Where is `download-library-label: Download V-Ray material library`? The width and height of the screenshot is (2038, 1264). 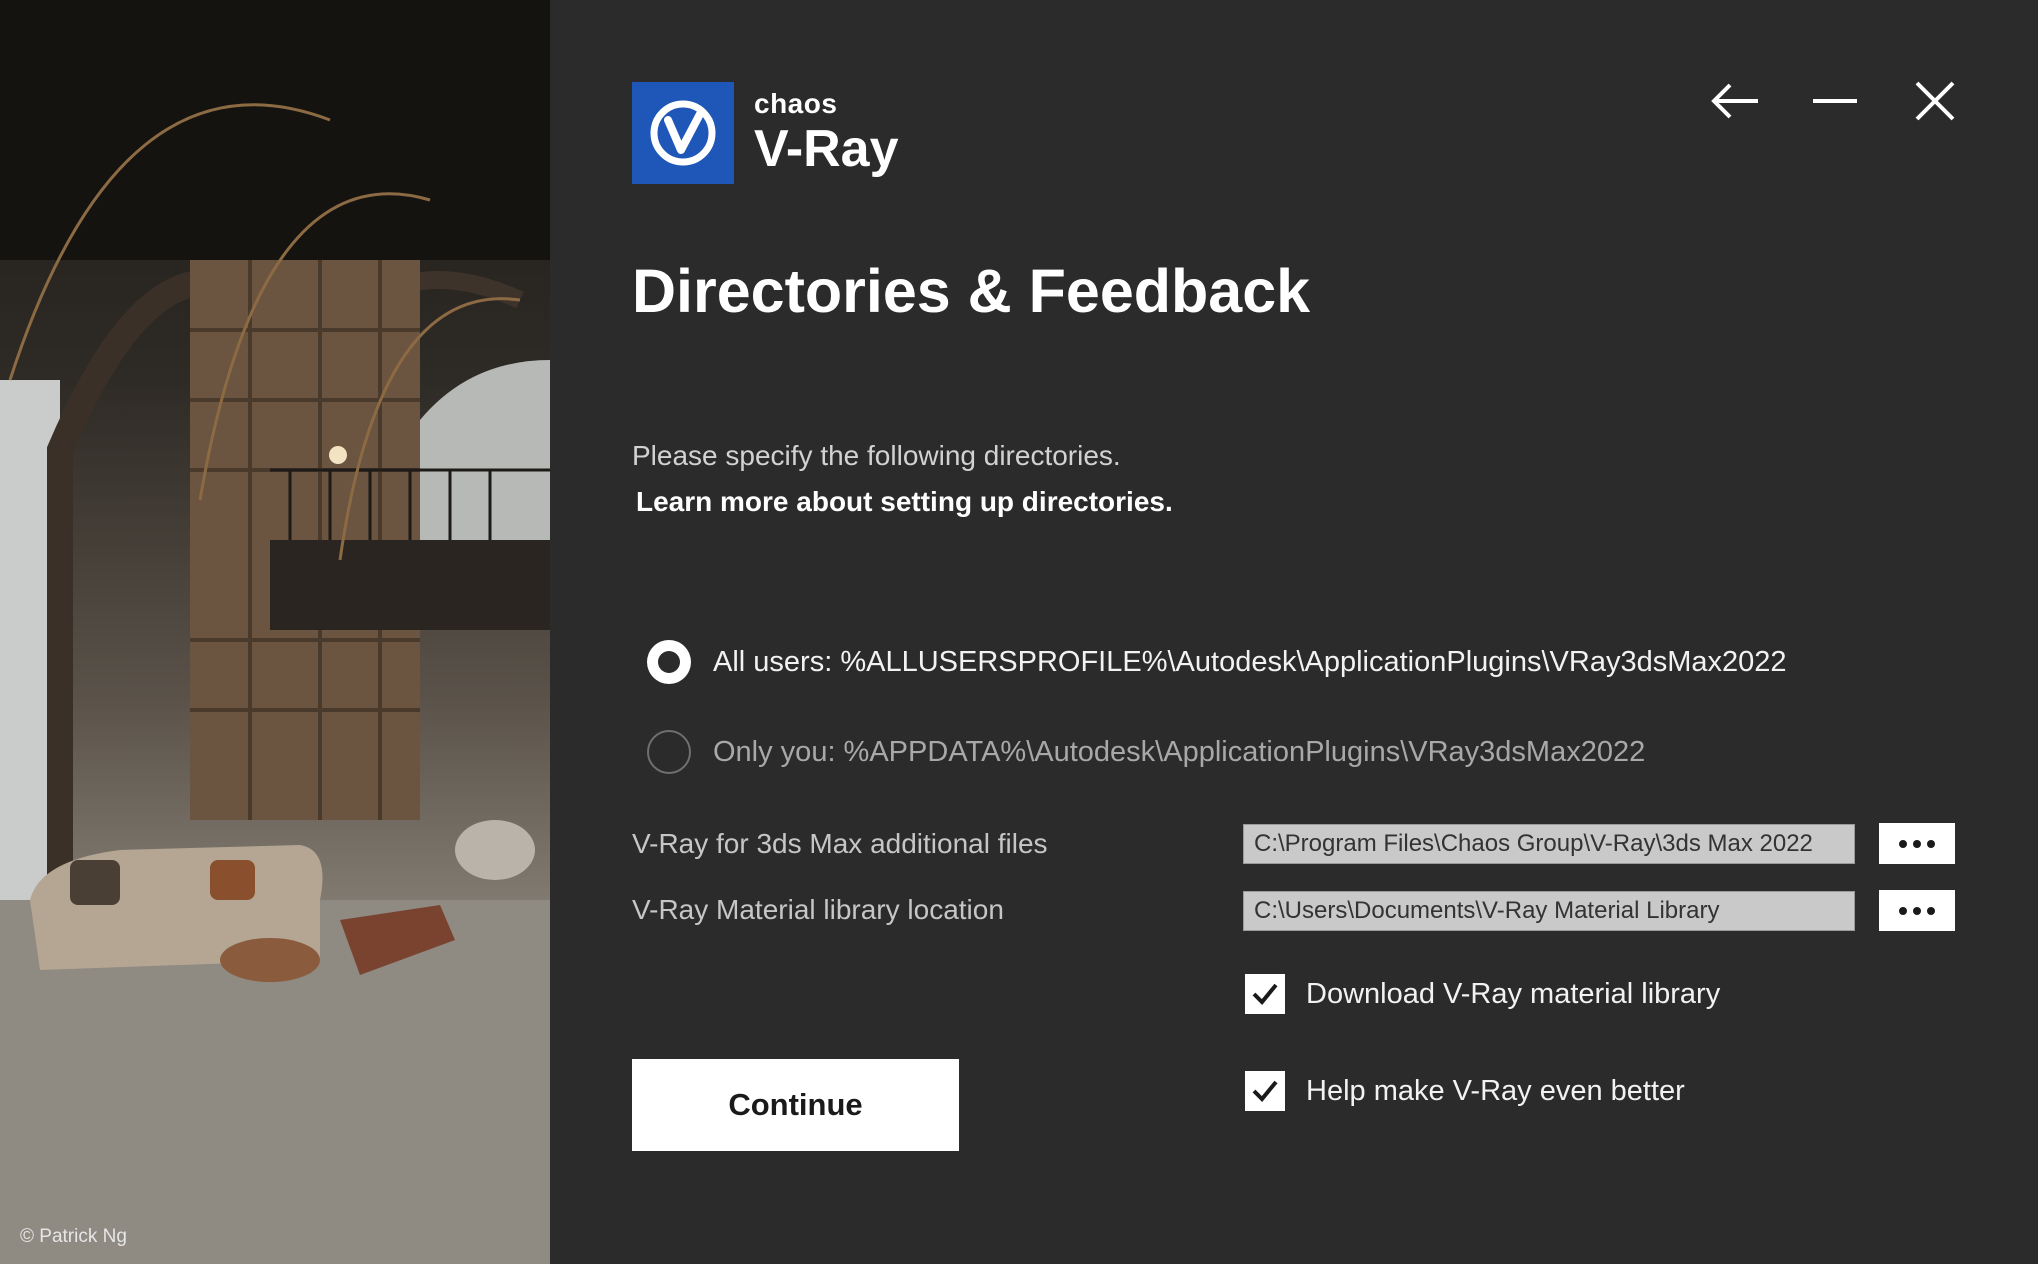 download-library-label: Download V-Ray material library is located at coordinates (1513, 993).